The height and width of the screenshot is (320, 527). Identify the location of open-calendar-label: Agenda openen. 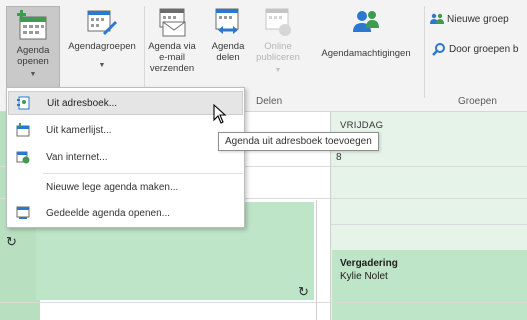
(33, 56).